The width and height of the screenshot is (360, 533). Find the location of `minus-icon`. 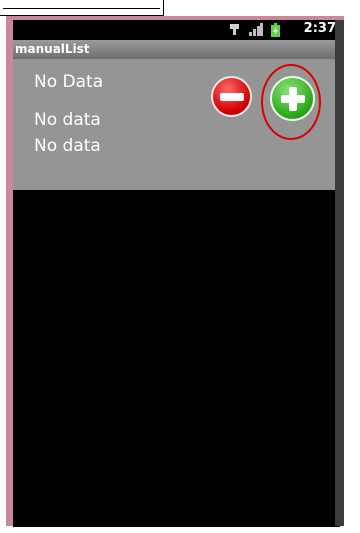

minus-icon is located at coordinates (232, 97).